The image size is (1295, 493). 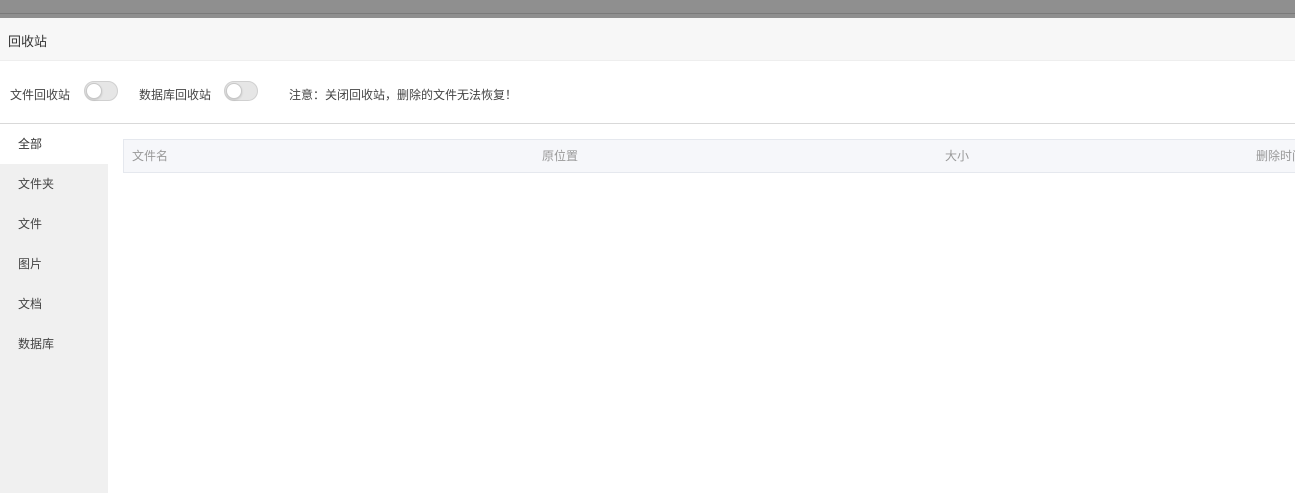 I want to click on db-recycle-toggle, so click(x=241, y=91).